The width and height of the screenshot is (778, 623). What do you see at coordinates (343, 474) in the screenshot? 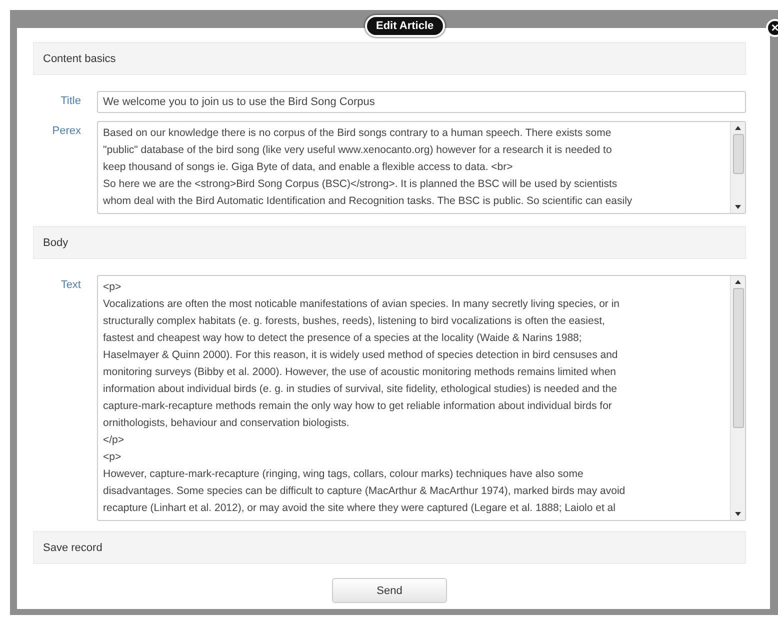
I see `text-line: However, capture-mark-recapture (ringing, wing tags, collars, colour marks) techniques have also some` at bounding box center [343, 474].